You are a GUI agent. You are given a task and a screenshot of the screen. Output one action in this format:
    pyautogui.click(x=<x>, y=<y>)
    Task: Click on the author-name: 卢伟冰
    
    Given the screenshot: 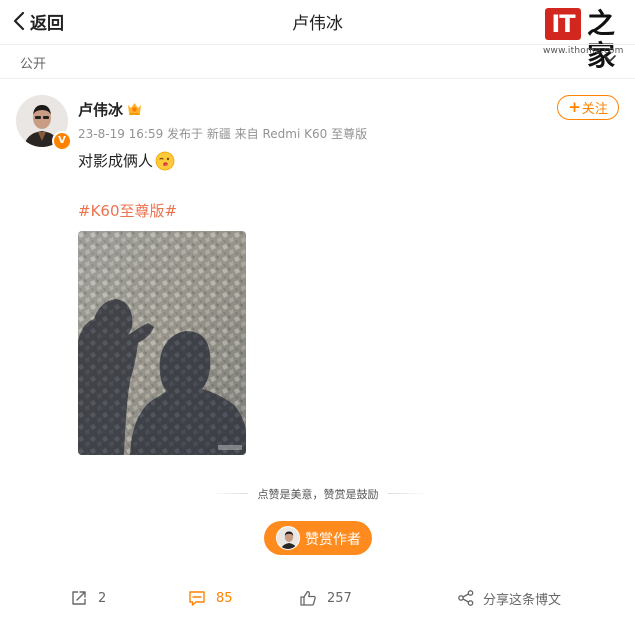 What is the action you would take?
    pyautogui.click(x=100, y=109)
    